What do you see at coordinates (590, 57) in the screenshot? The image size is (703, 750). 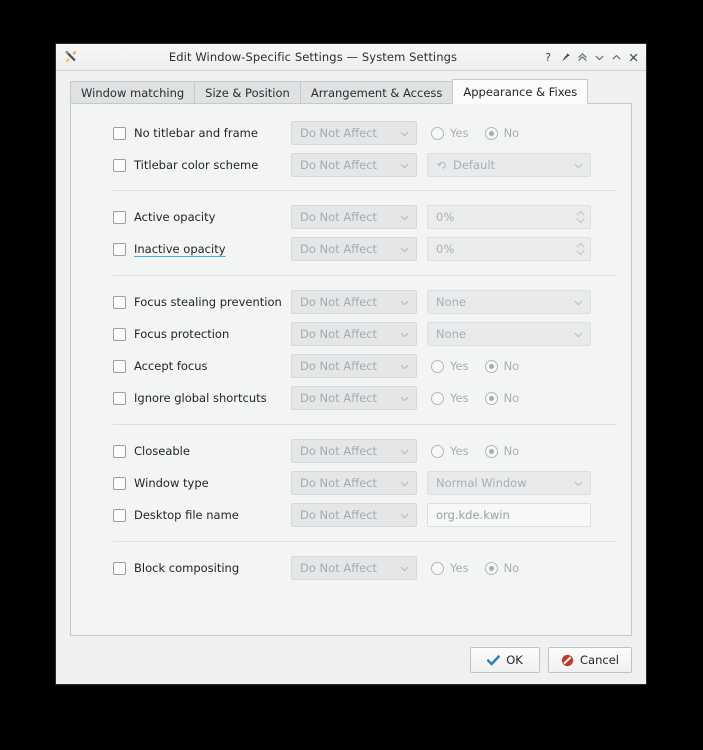 I see `titlebar-buttons: ?` at bounding box center [590, 57].